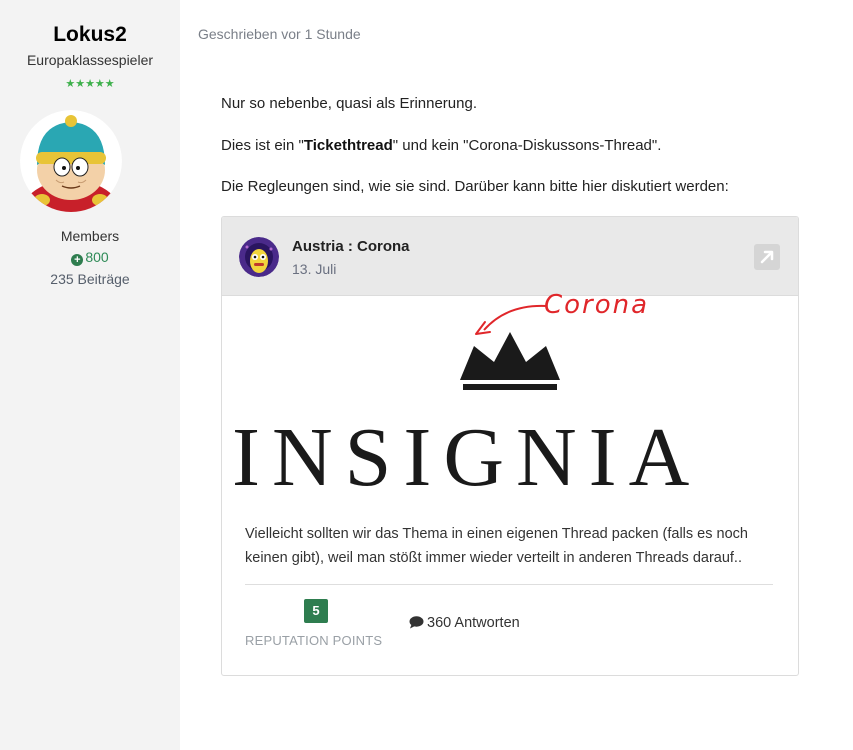  Describe the element at coordinates (97, 257) in the screenshot. I see `author-reputation-value: 800` at that location.